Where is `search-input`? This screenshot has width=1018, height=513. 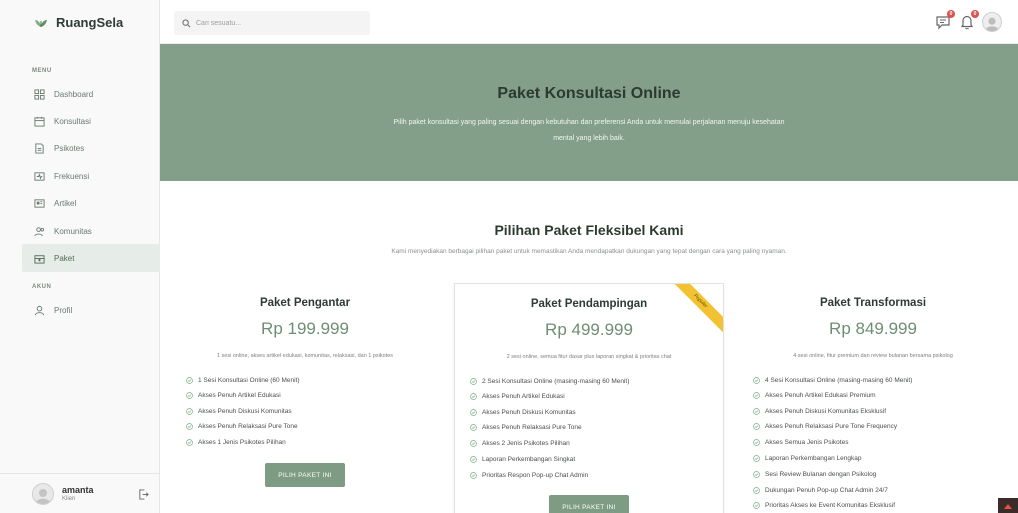 search-input is located at coordinates (281, 23).